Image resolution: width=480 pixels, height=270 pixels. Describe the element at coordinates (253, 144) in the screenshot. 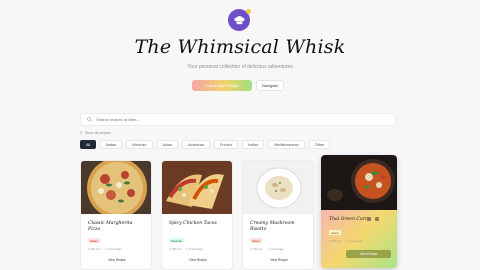

I see `category-chip-indian: Indian` at that location.